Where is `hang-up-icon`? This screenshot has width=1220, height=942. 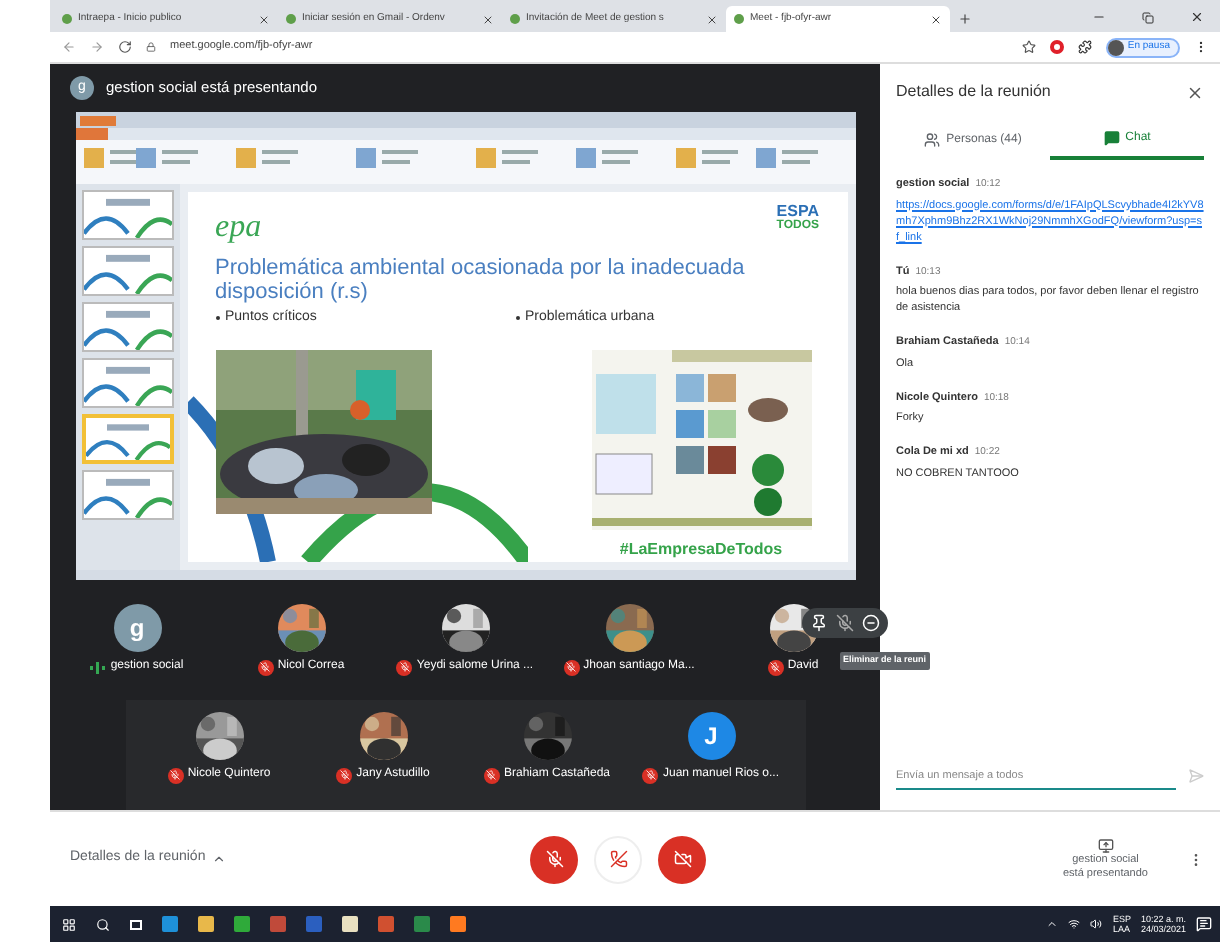
hang-up-icon is located at coordinates (618, 859).